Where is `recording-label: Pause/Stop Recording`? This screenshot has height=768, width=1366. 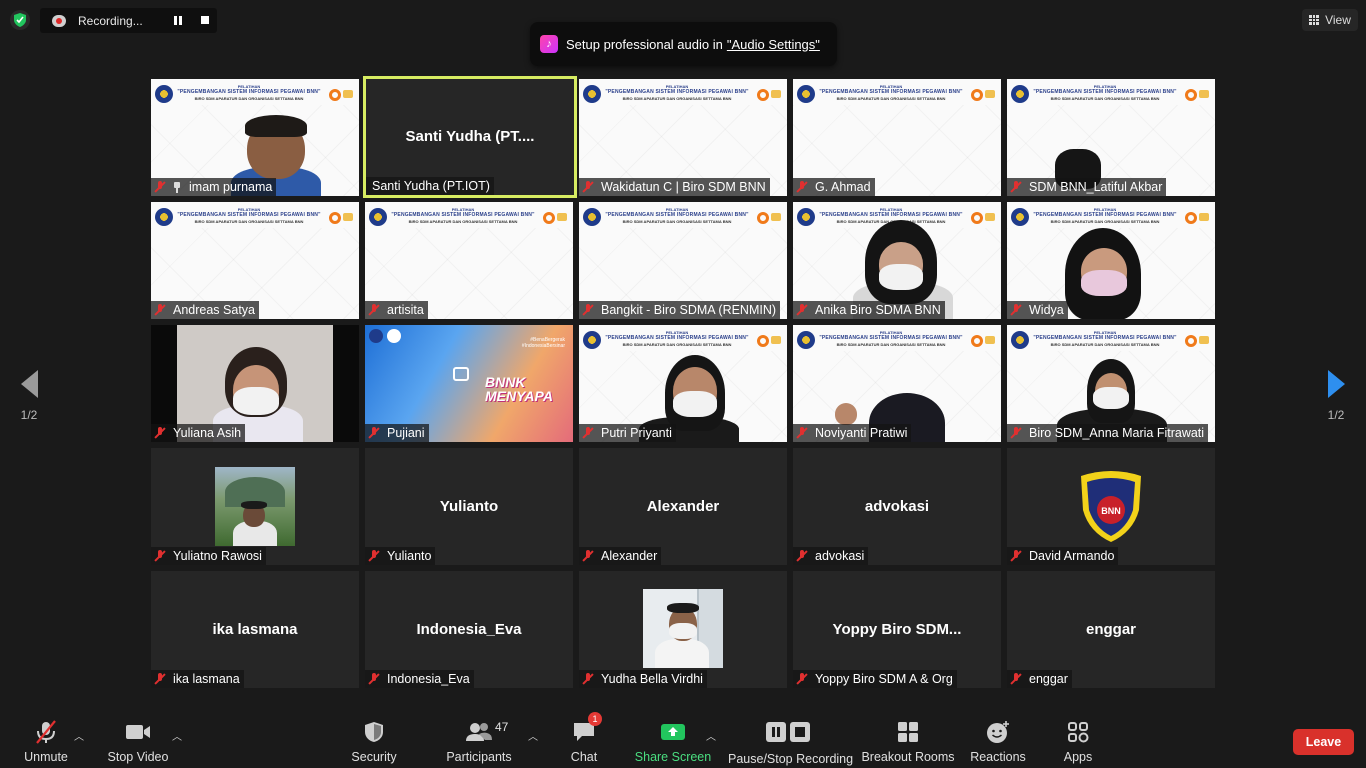 recording-label: Pause/Stop Recording is located at coordinates (791, 759).